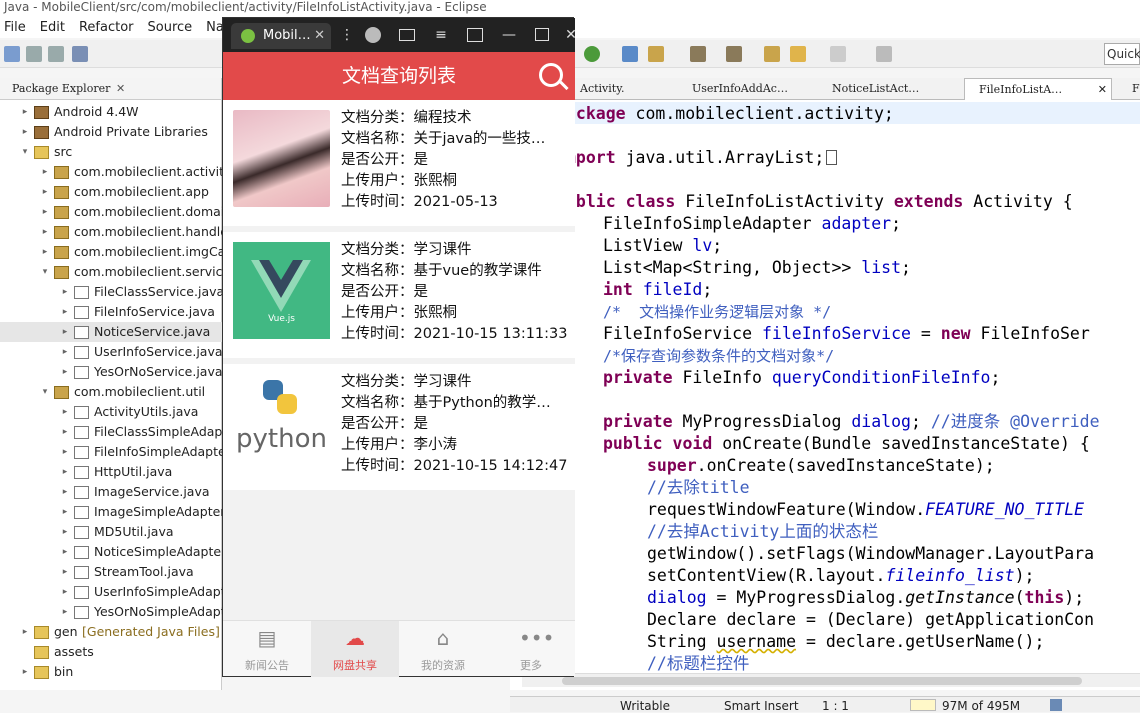 Image resolution: width=1140 pixels, height=713 pixels. What do you see at coordinates (441, 35) in the screenshot?
I see `hamburger-menu-icon: ≡` at bounding box center [441, 35].